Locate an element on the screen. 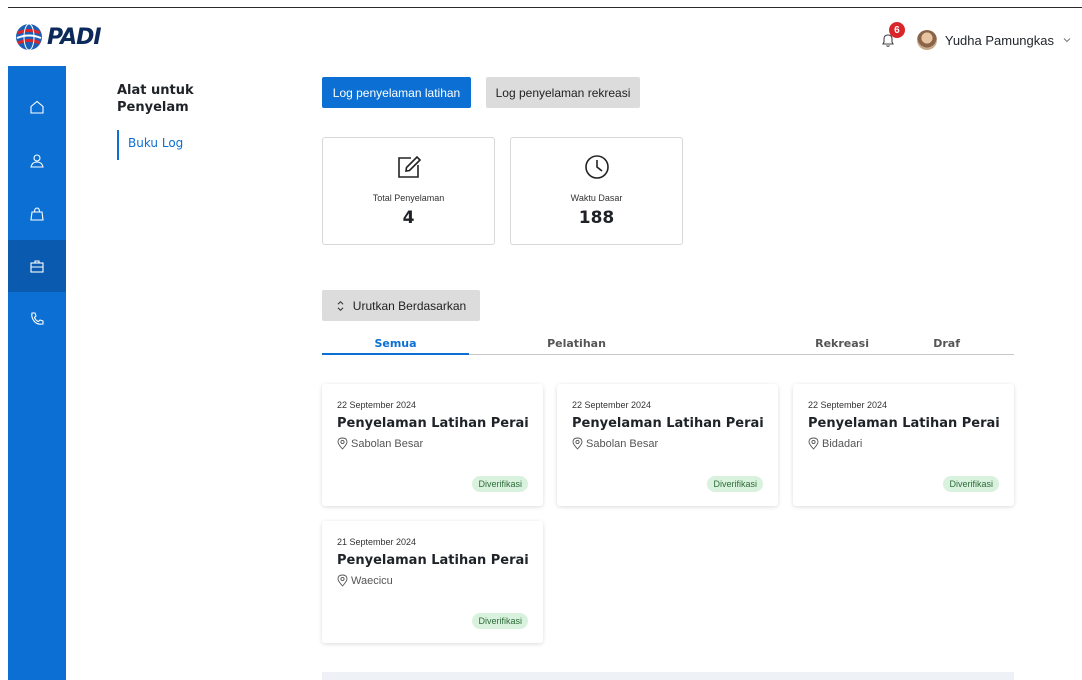 This screenshot has height=680, width=1082. tab-recreation: Rekreasi is located at coordinates (776, 345).